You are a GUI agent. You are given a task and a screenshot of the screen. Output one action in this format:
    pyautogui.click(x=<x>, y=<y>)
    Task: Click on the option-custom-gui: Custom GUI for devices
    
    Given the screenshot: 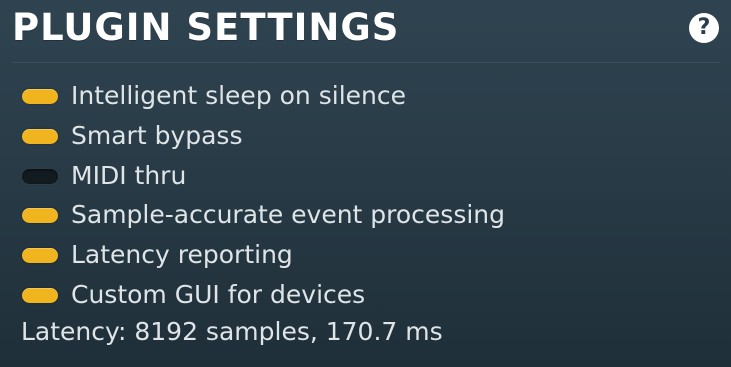 What is the action you would take?
    pyautogui.click(x=193, y=295)
    